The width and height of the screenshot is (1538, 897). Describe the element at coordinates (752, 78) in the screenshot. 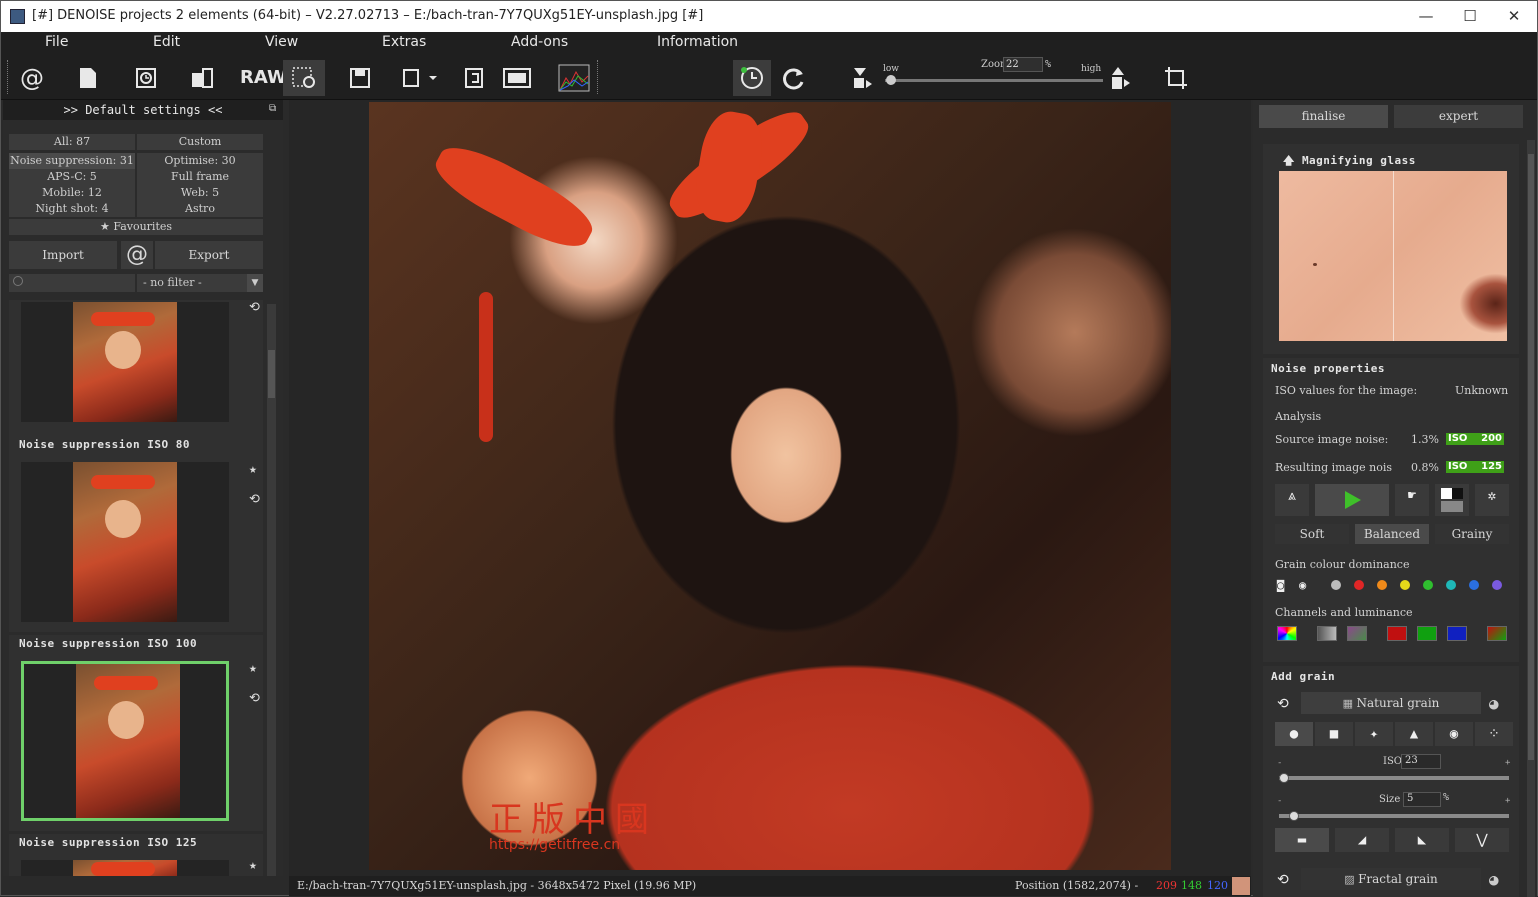

I see `auto-timer-icon` at that location.